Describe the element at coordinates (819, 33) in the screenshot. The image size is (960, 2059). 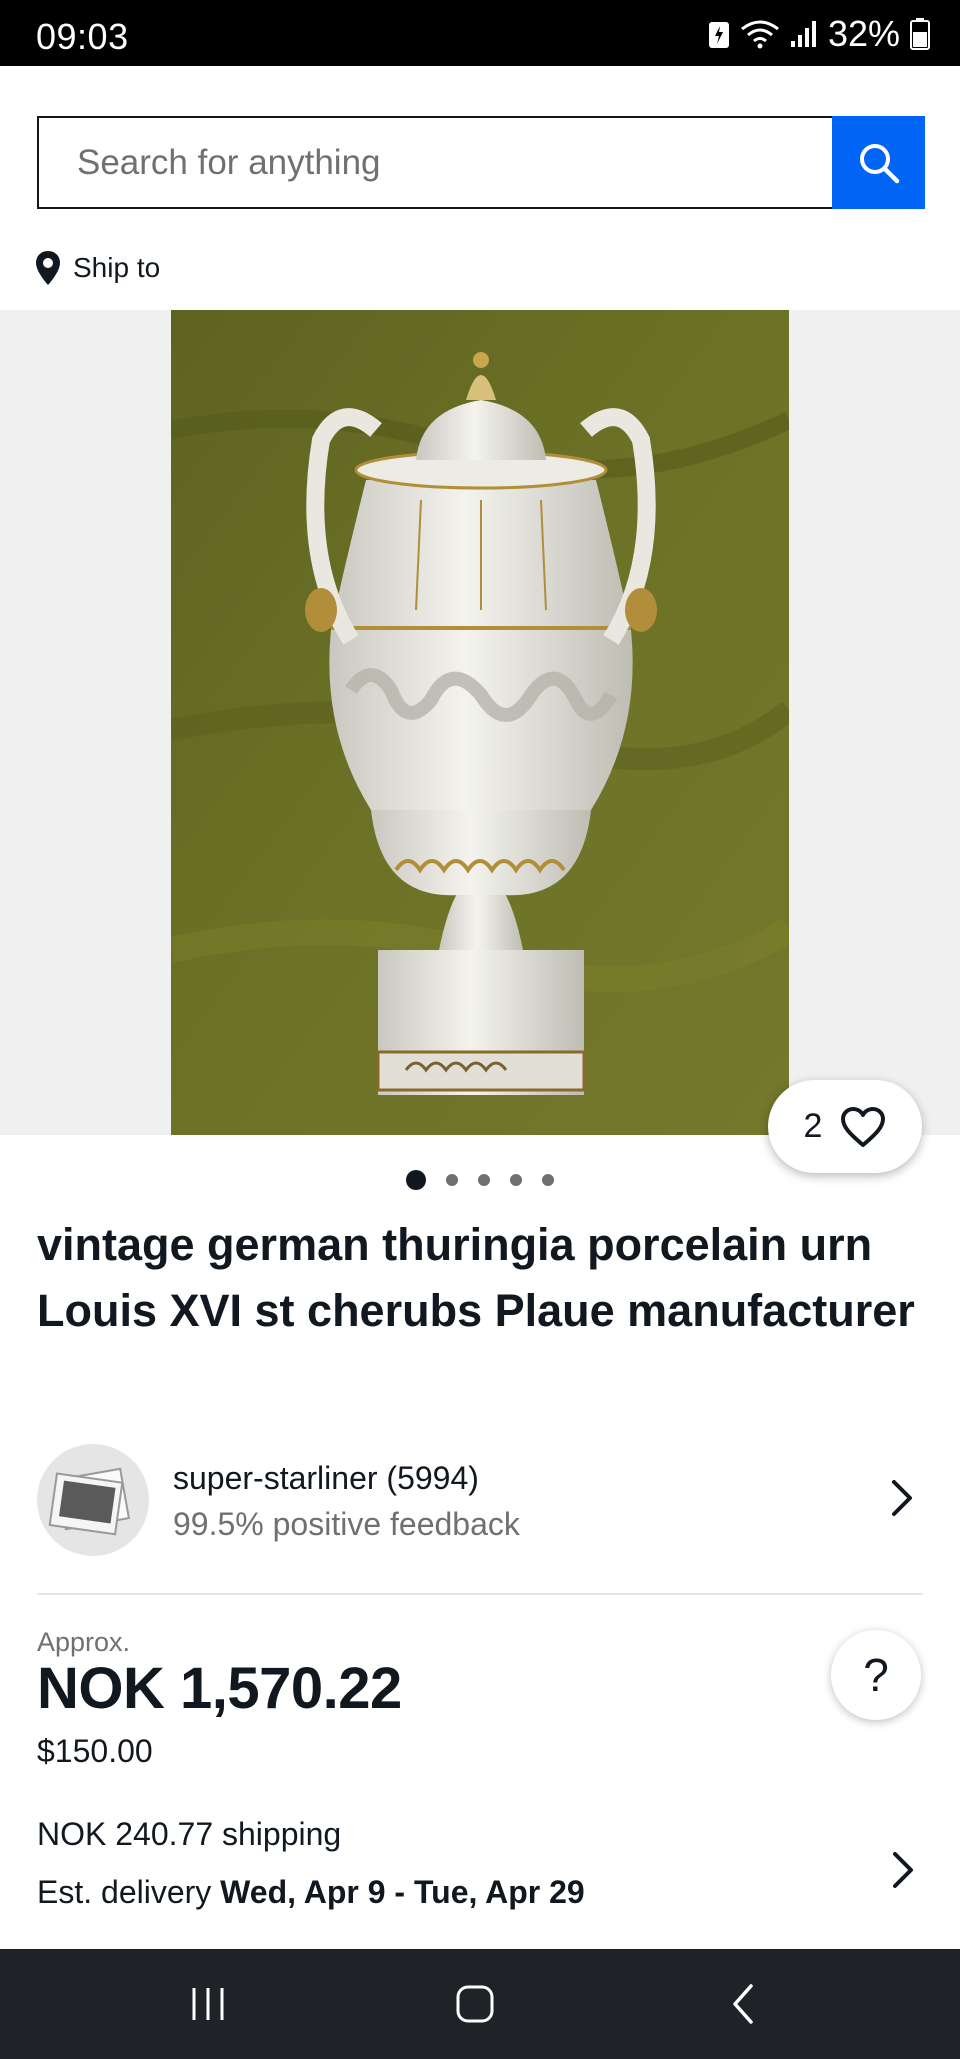
I see `status-icons: 32%` at that location.